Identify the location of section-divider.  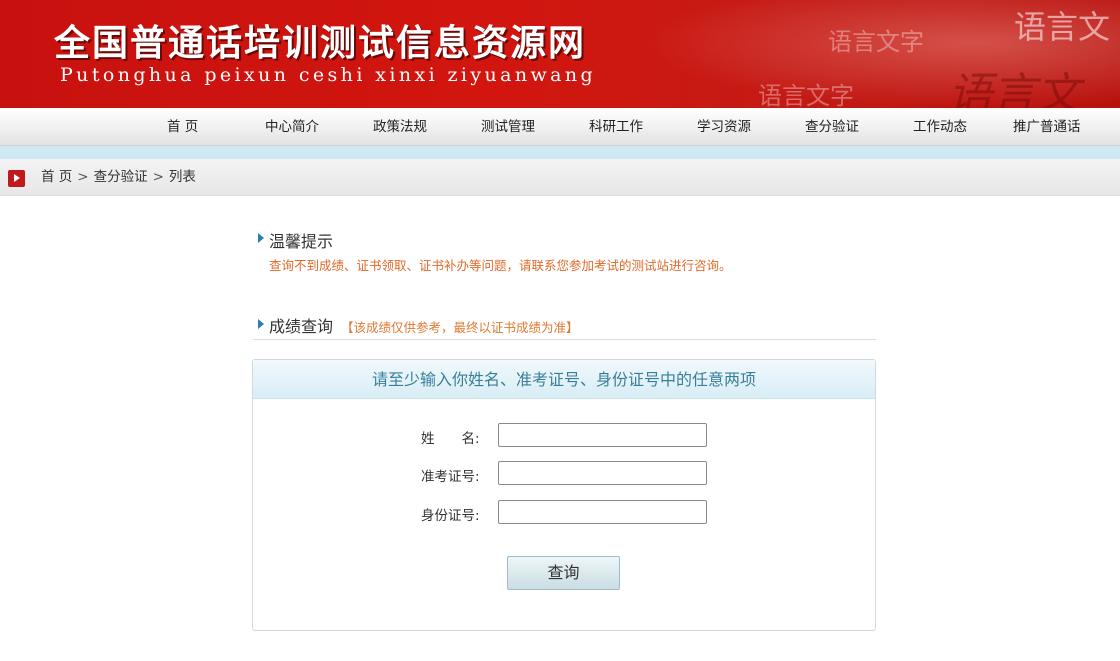
(564, 339).